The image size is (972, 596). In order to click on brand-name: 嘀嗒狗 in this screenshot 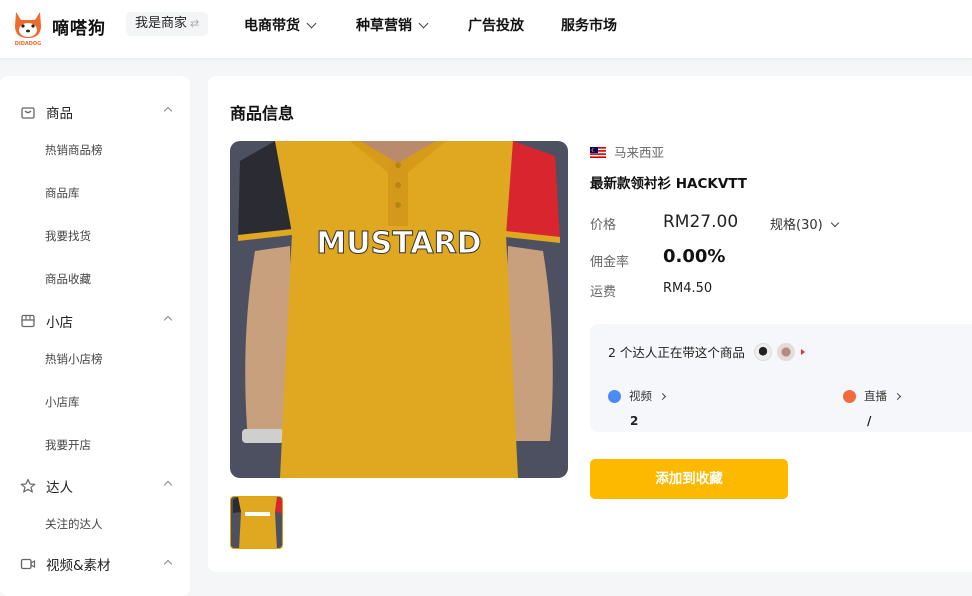, I will do `click(79, 26)`.